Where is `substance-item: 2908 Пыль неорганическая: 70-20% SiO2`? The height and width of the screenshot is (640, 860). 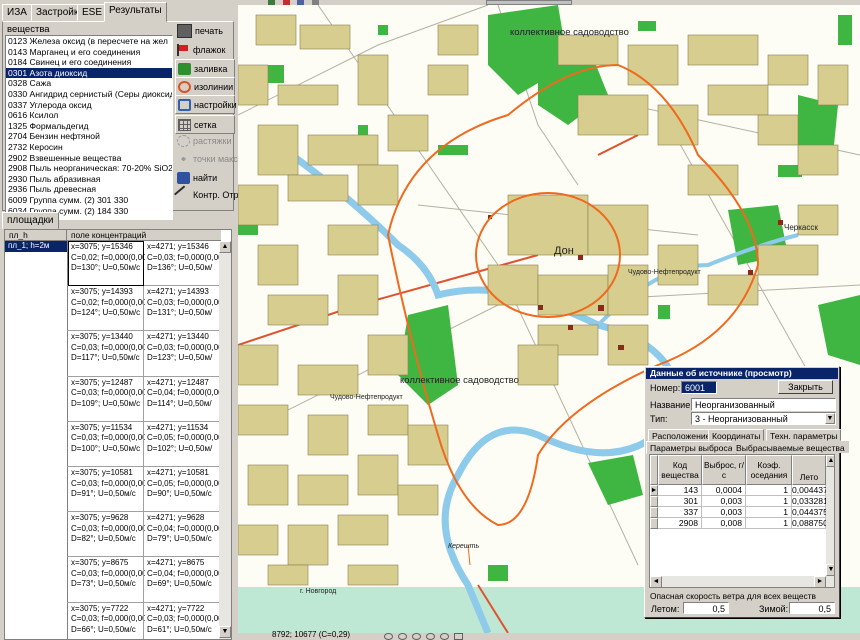 substance-item: 2908 Пыль неорганическая: 70-20% SiO2 is located at coordinates (89, 168).